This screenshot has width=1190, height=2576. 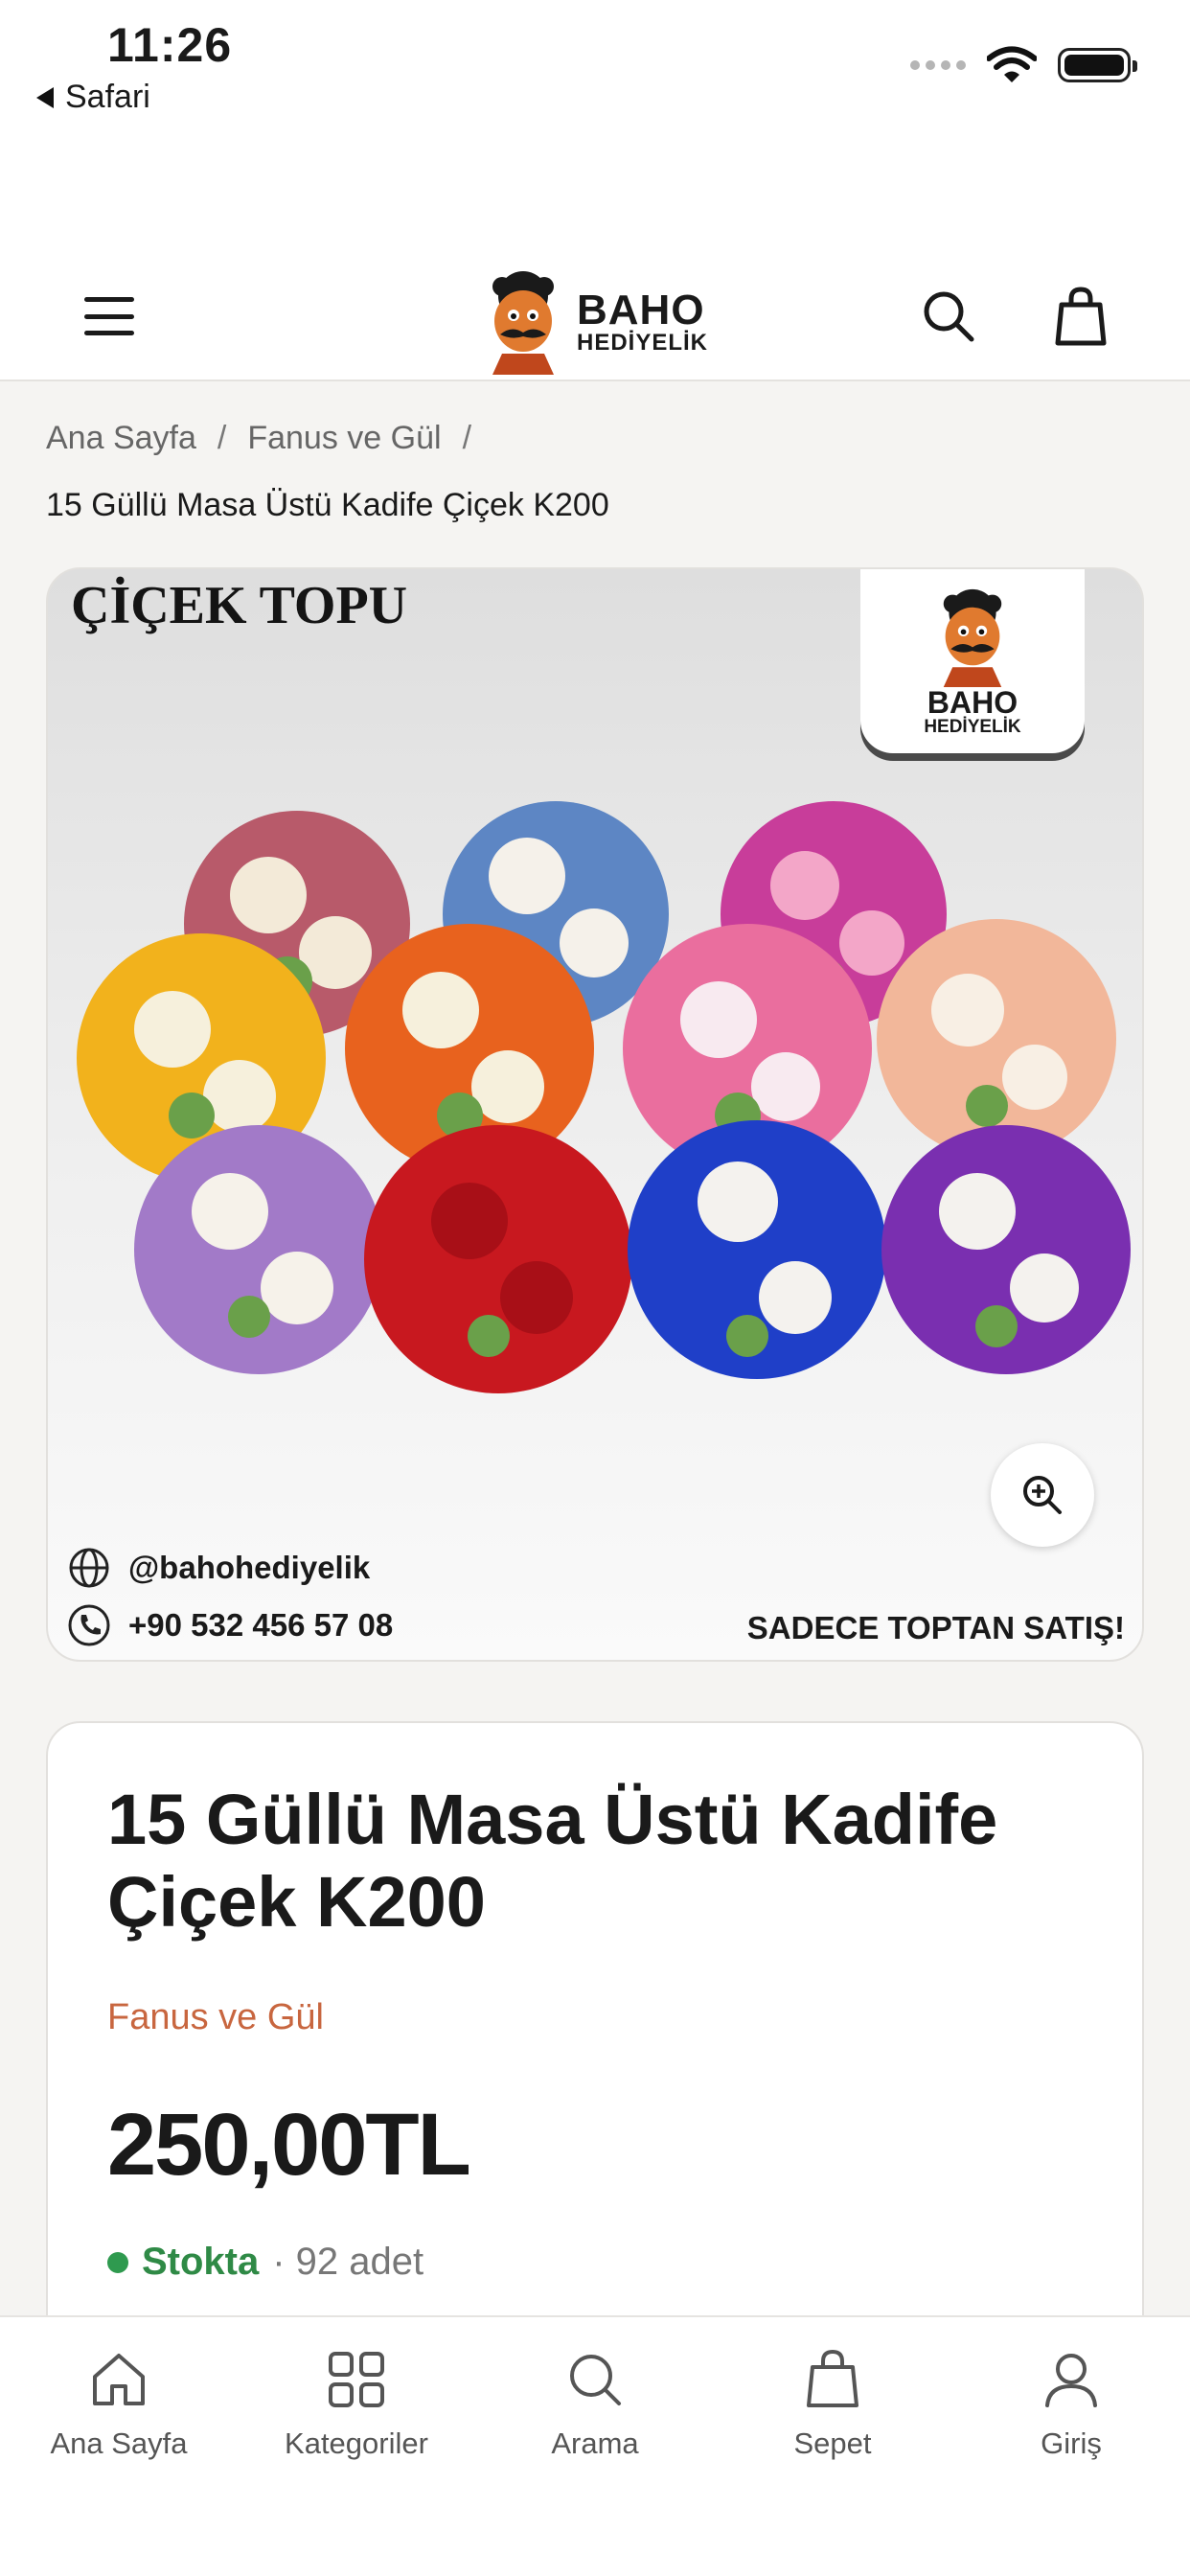 What do you see at coordinates (107, 97) in the screenshot?
I see `back-app-label: Safari` at bounding box center [107, 97].